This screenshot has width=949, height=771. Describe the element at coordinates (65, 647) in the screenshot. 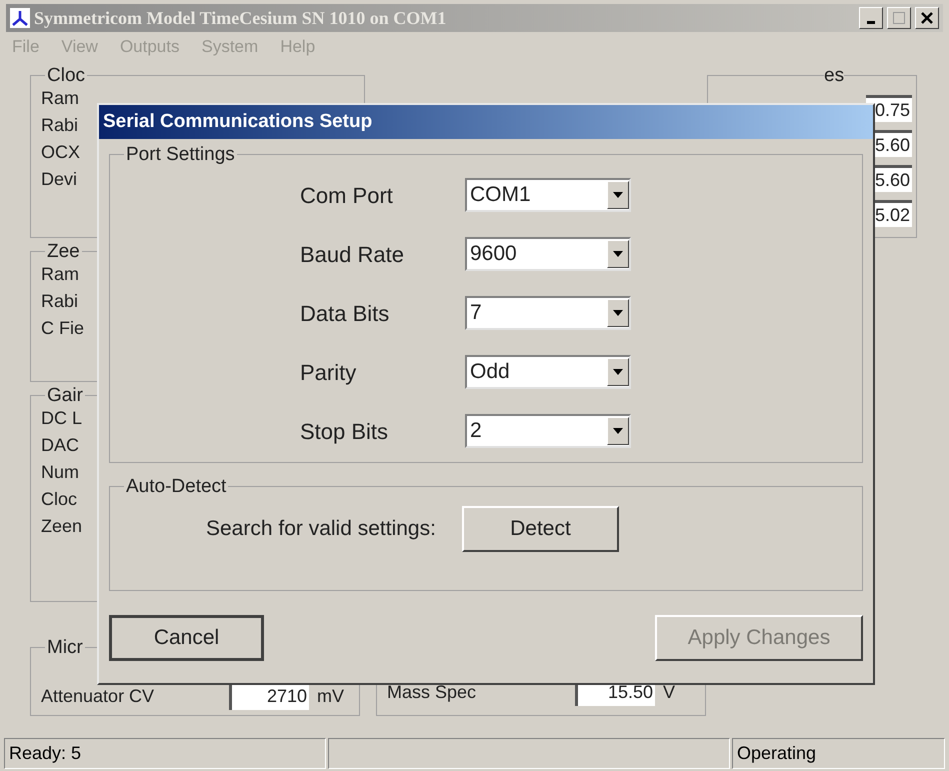

I see `group-label: Micr` at that location.